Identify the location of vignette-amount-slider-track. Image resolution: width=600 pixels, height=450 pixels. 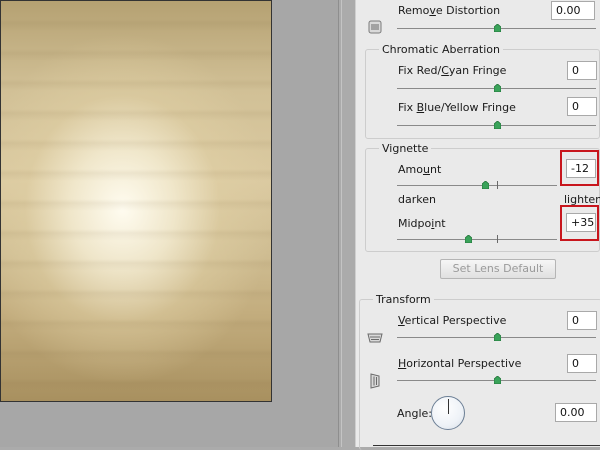
(477, 185).